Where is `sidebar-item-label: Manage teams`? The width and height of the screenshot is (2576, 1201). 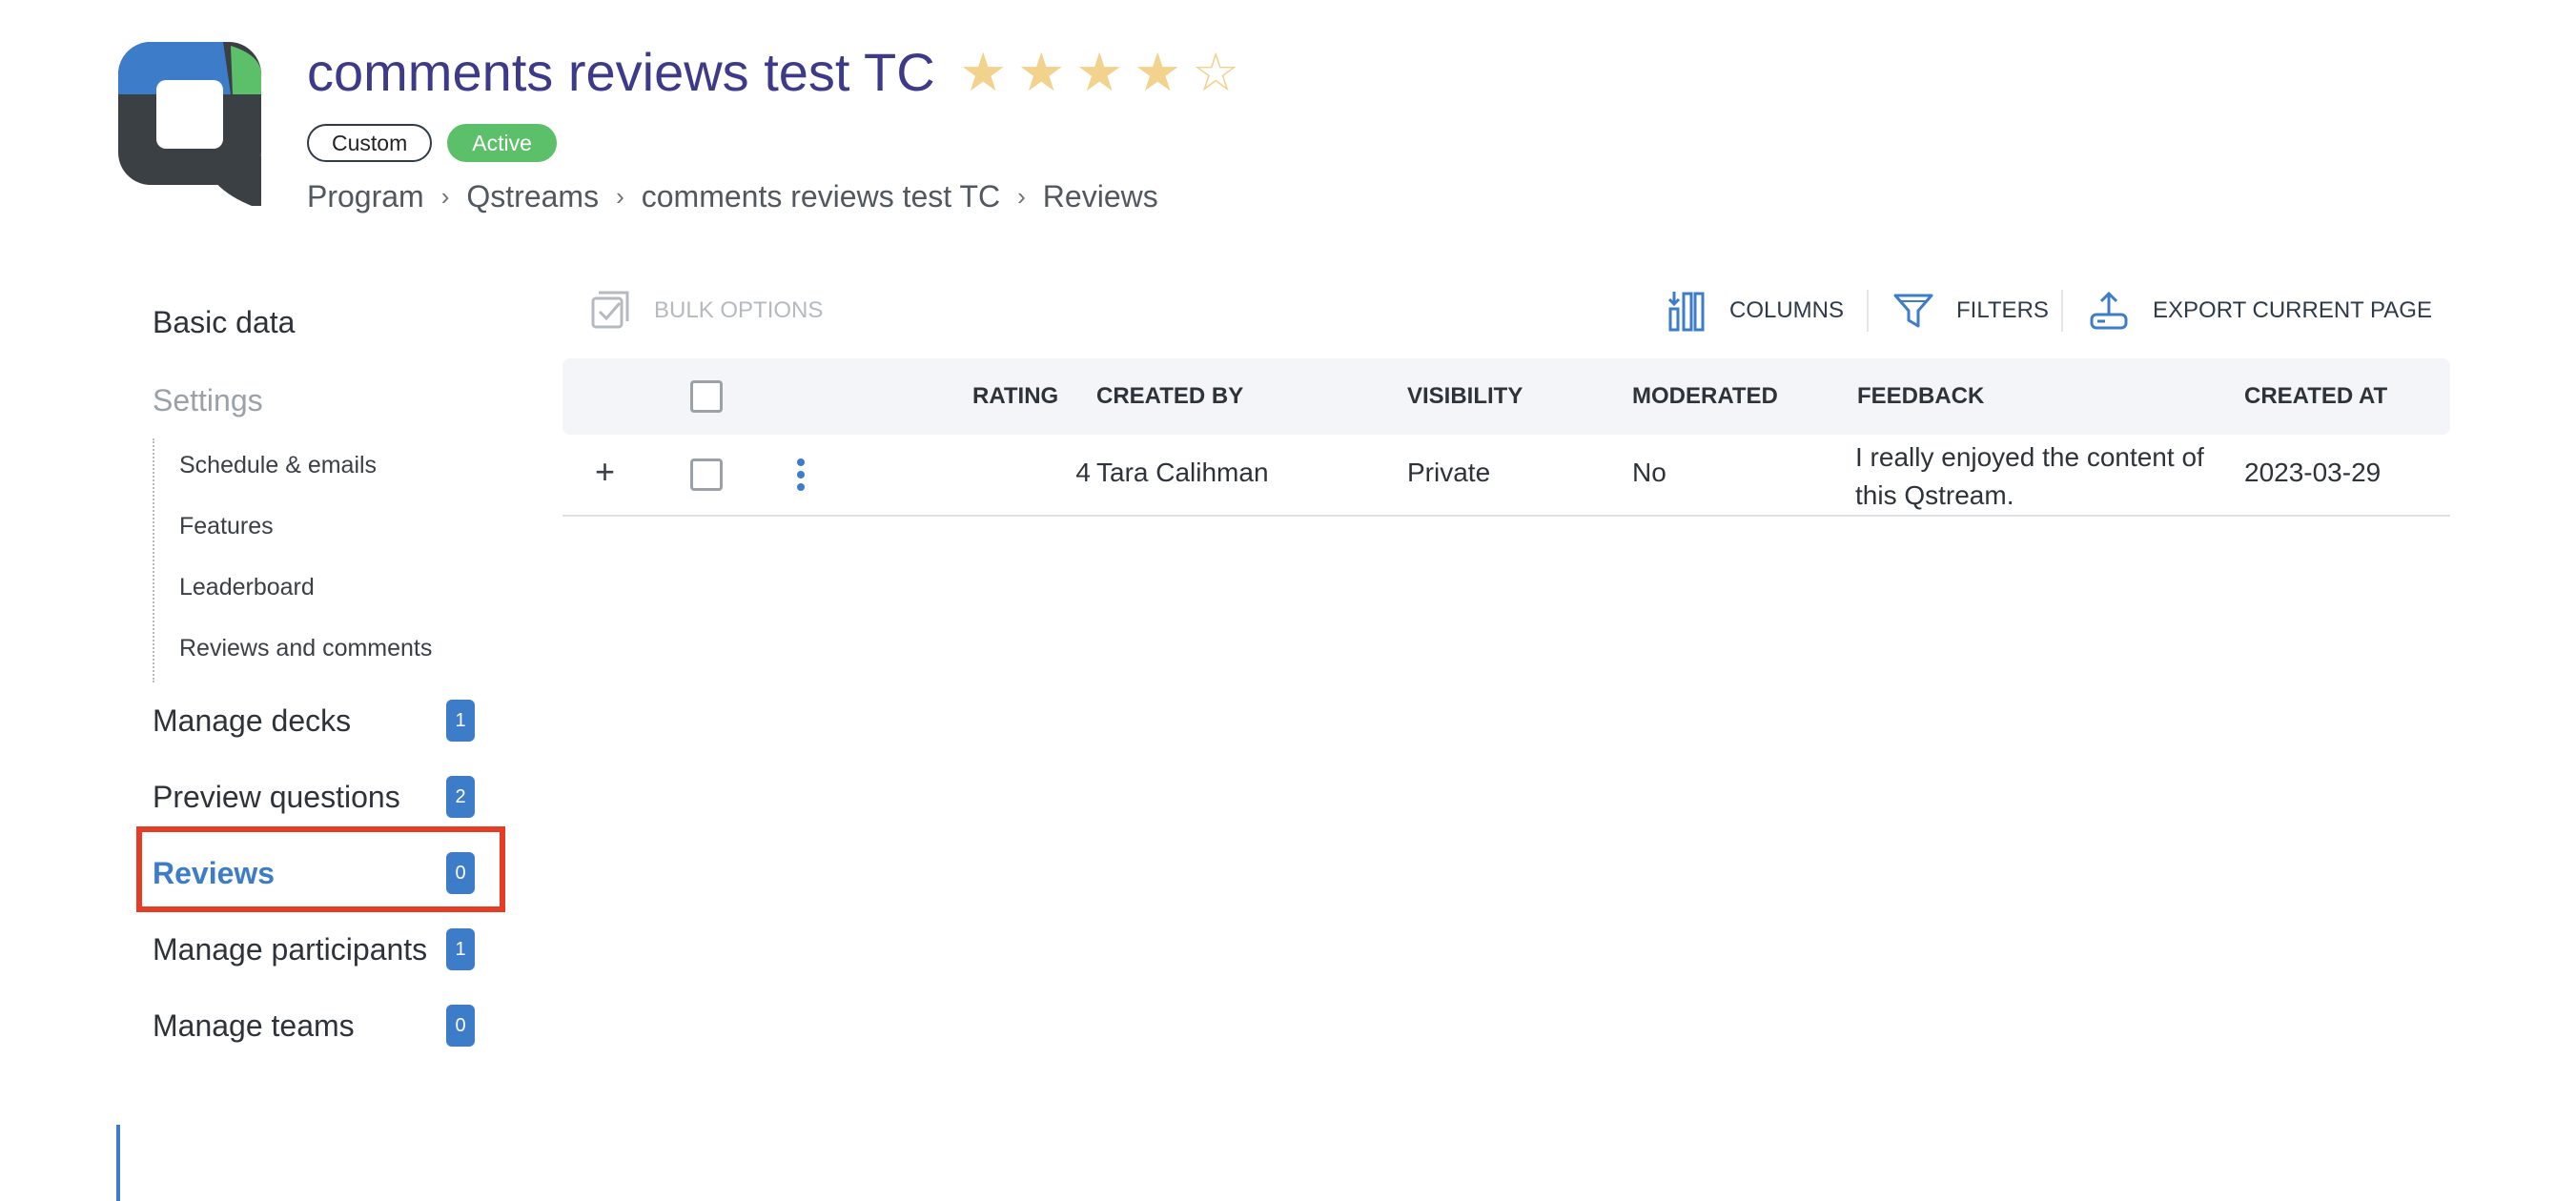 sidebar-item-label: Manage teams is located at coordinates (254, 1025).